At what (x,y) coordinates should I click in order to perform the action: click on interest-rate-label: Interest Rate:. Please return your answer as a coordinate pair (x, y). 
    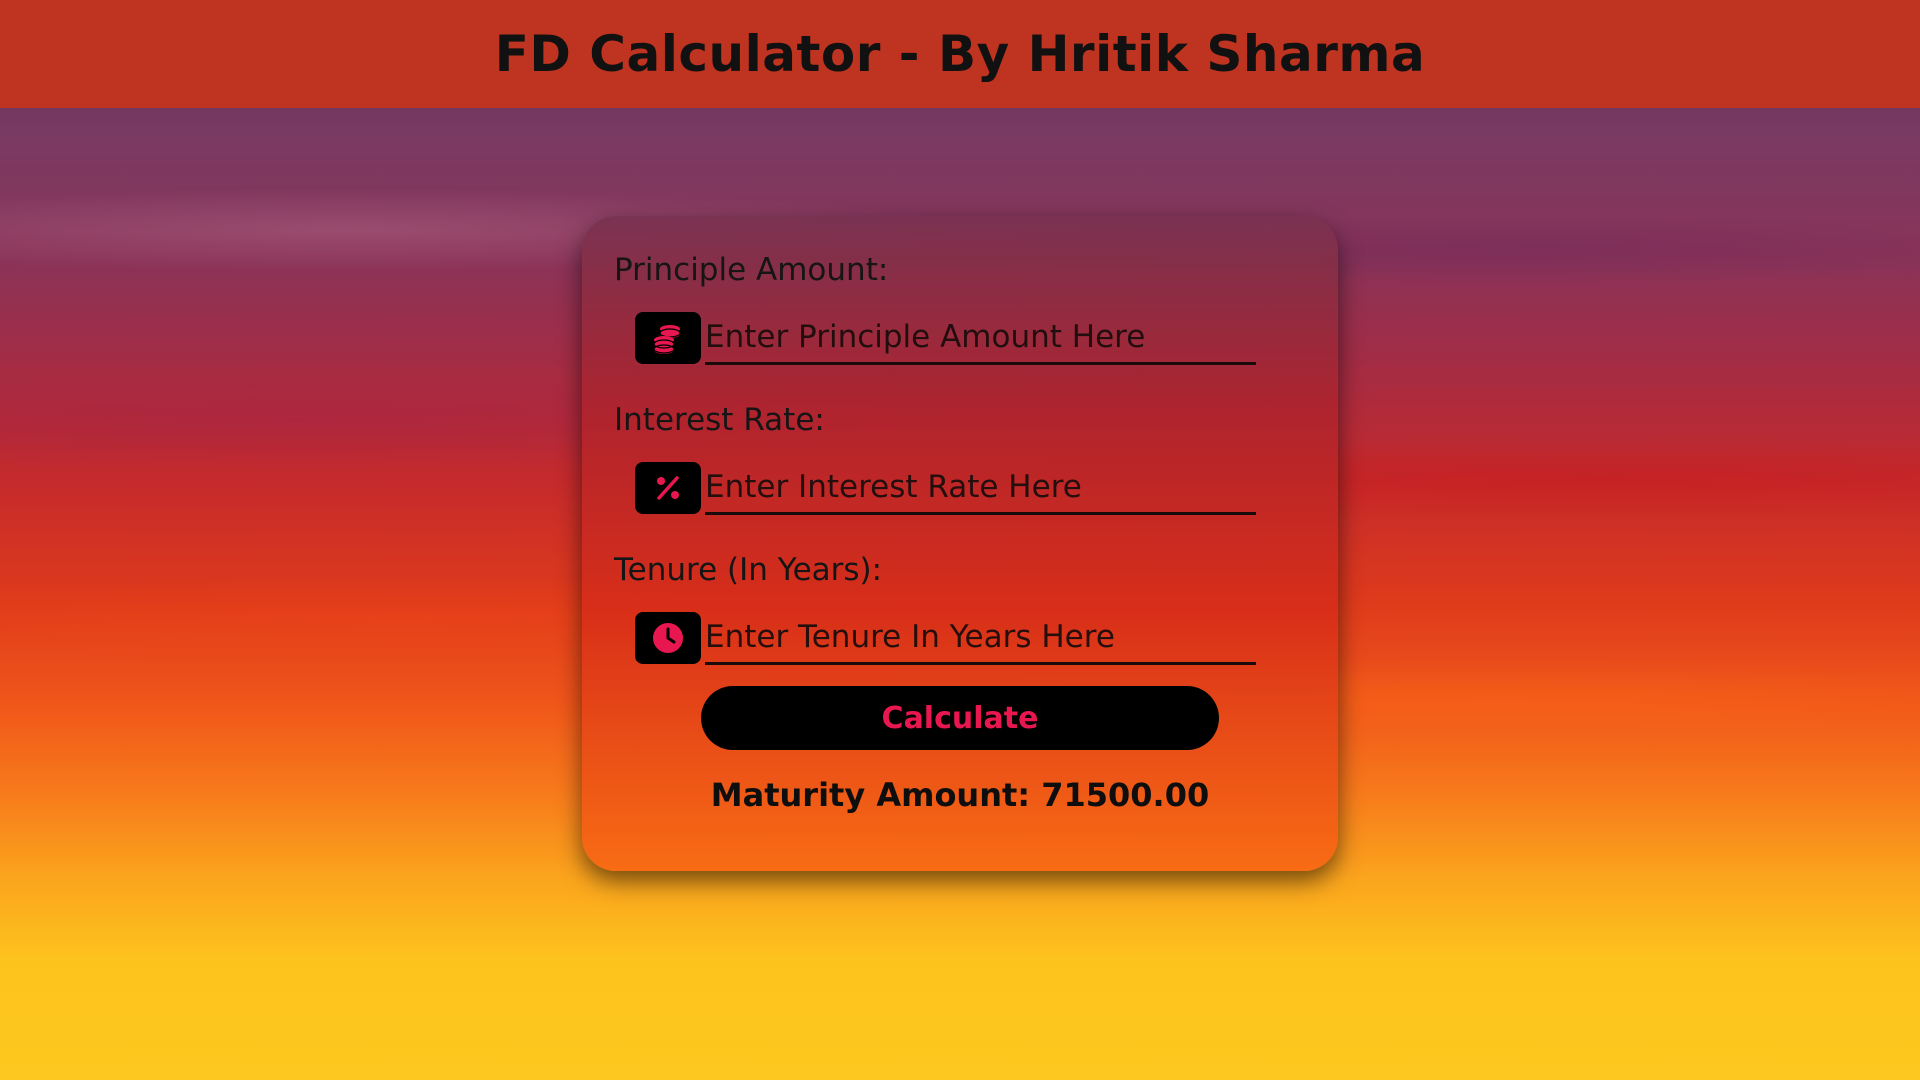
    Looking at the image, I should click on (719, 420).